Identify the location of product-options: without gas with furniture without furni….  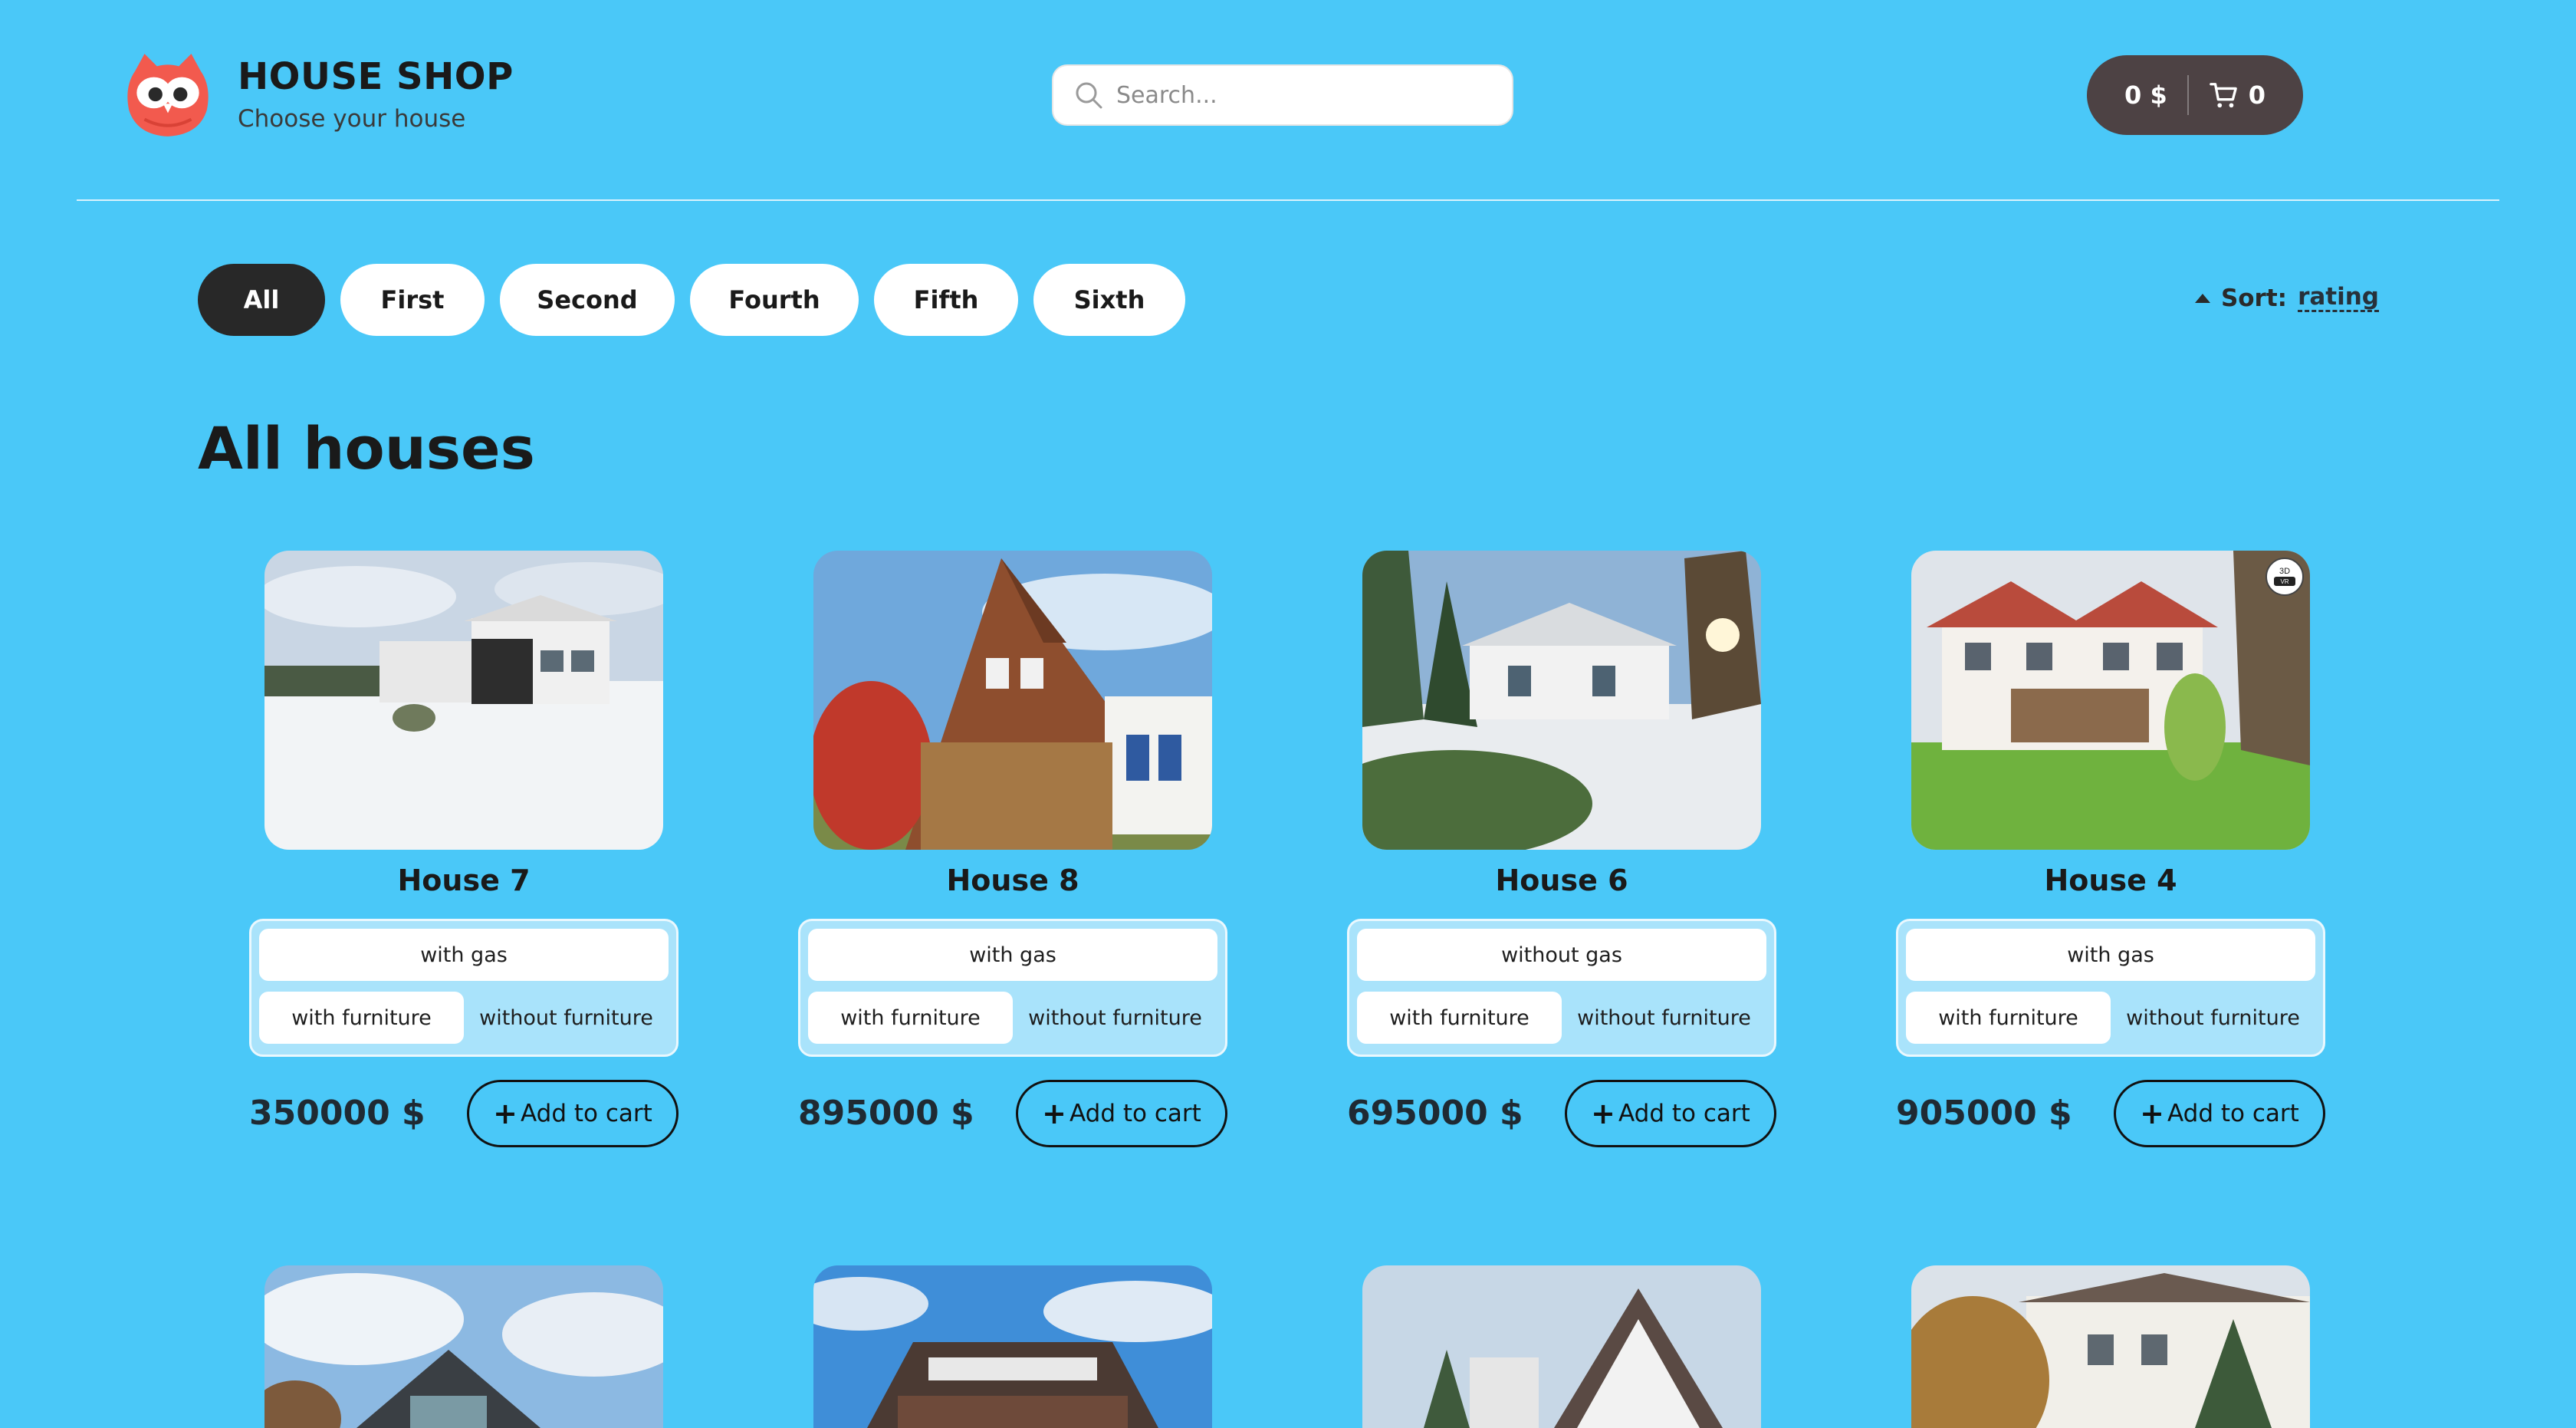
(1562, 988).